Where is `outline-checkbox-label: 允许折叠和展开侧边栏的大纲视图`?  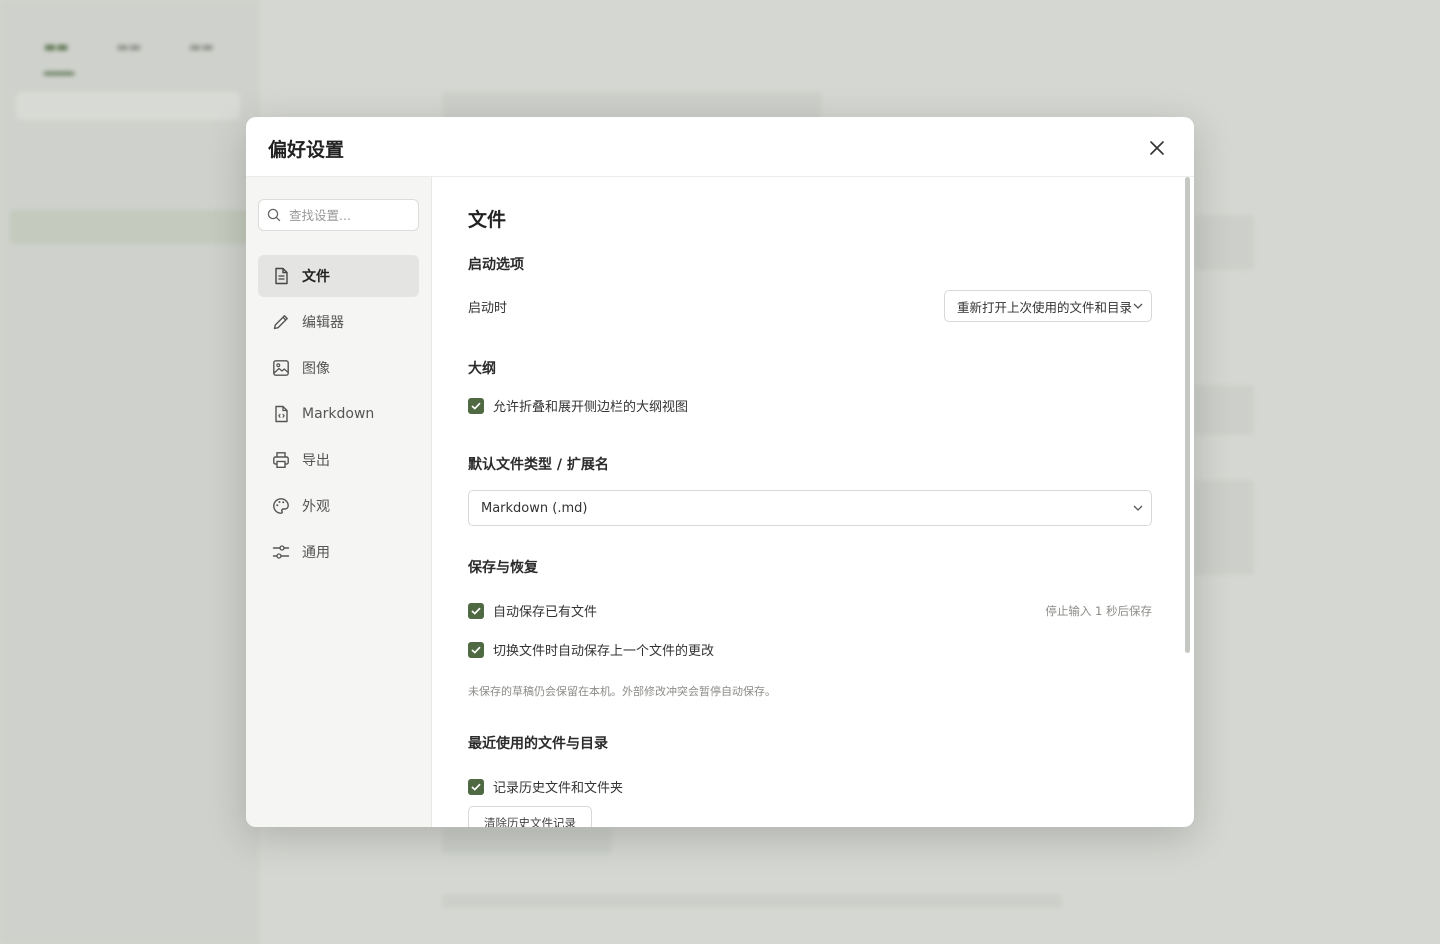 outline-checkbox-label: 允许折叠和展开侧边栏的大纲视图 is located at coordinates (591, 407).